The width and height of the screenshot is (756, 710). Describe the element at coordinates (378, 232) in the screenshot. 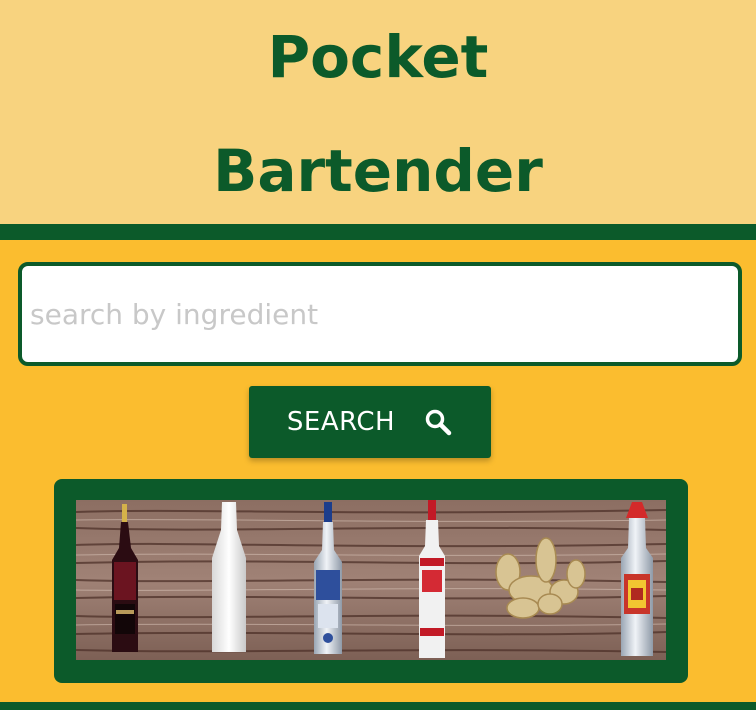

I see `header-divider` at that location.